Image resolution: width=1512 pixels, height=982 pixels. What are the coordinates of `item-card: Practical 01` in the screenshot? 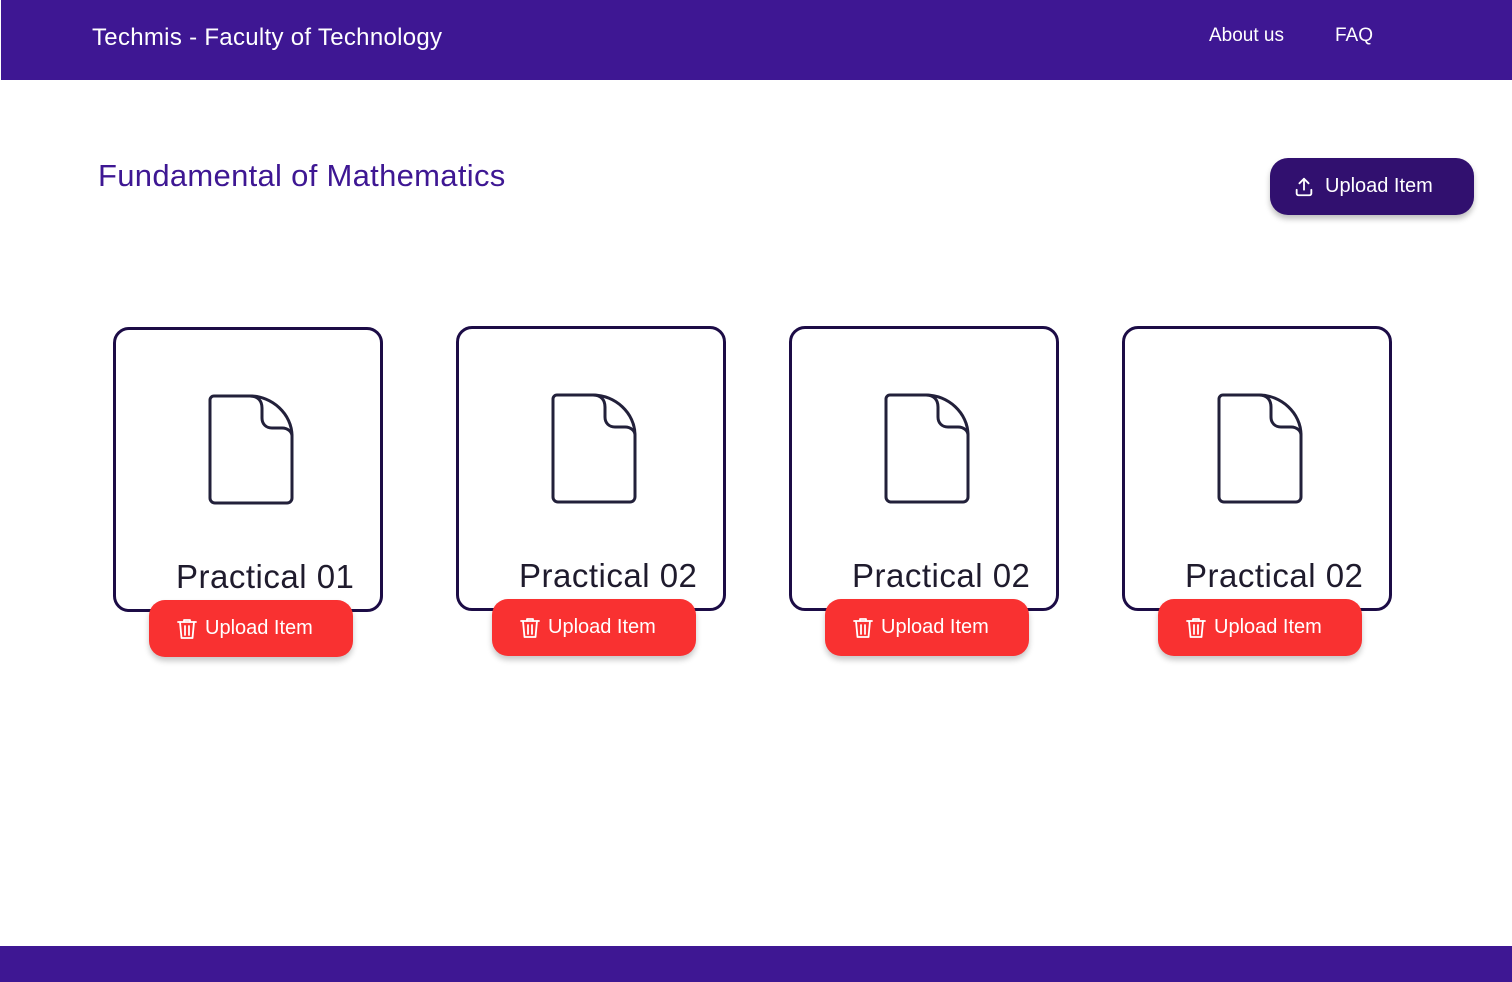 It's located at (248, 469).